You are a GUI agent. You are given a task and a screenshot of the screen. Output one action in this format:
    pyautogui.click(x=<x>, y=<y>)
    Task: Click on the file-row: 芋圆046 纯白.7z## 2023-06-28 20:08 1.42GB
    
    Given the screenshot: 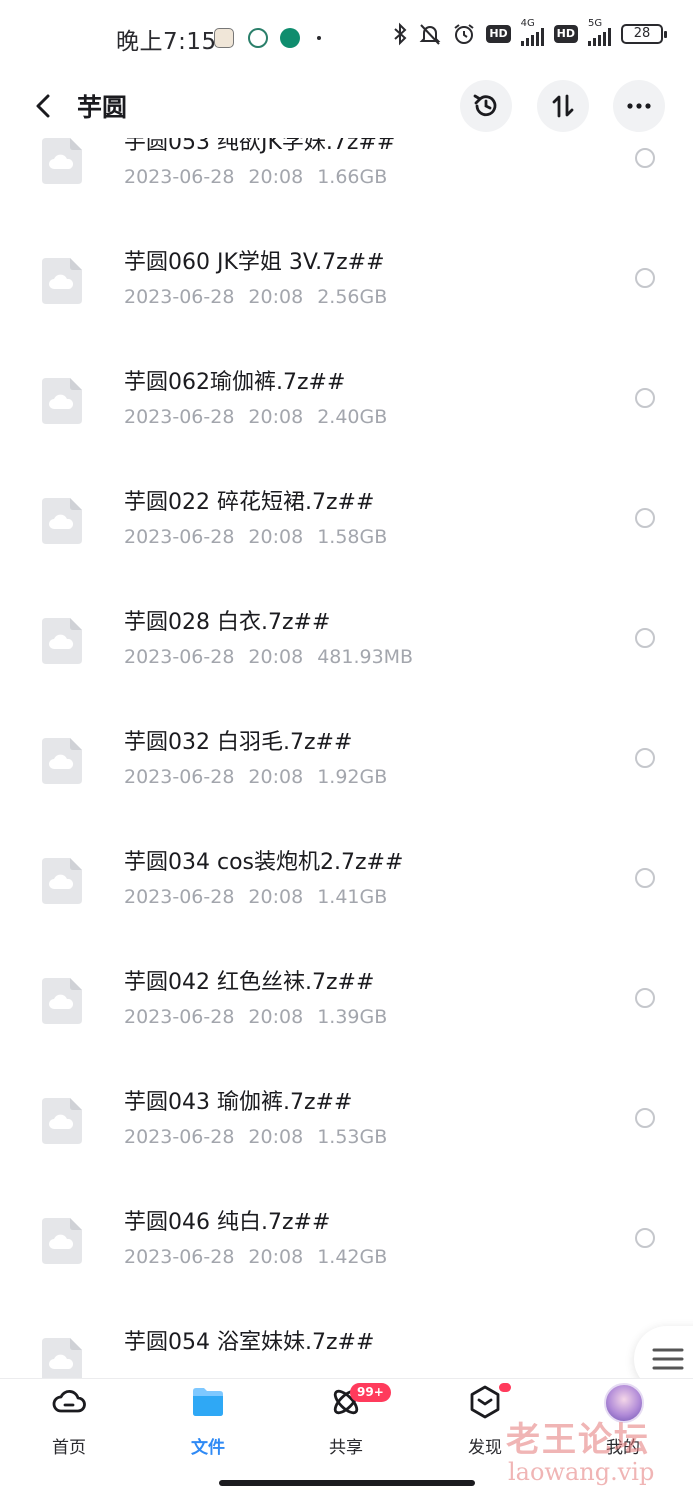 What is the action you would take?
    pyautogui.click(x=346, y=1260)
    